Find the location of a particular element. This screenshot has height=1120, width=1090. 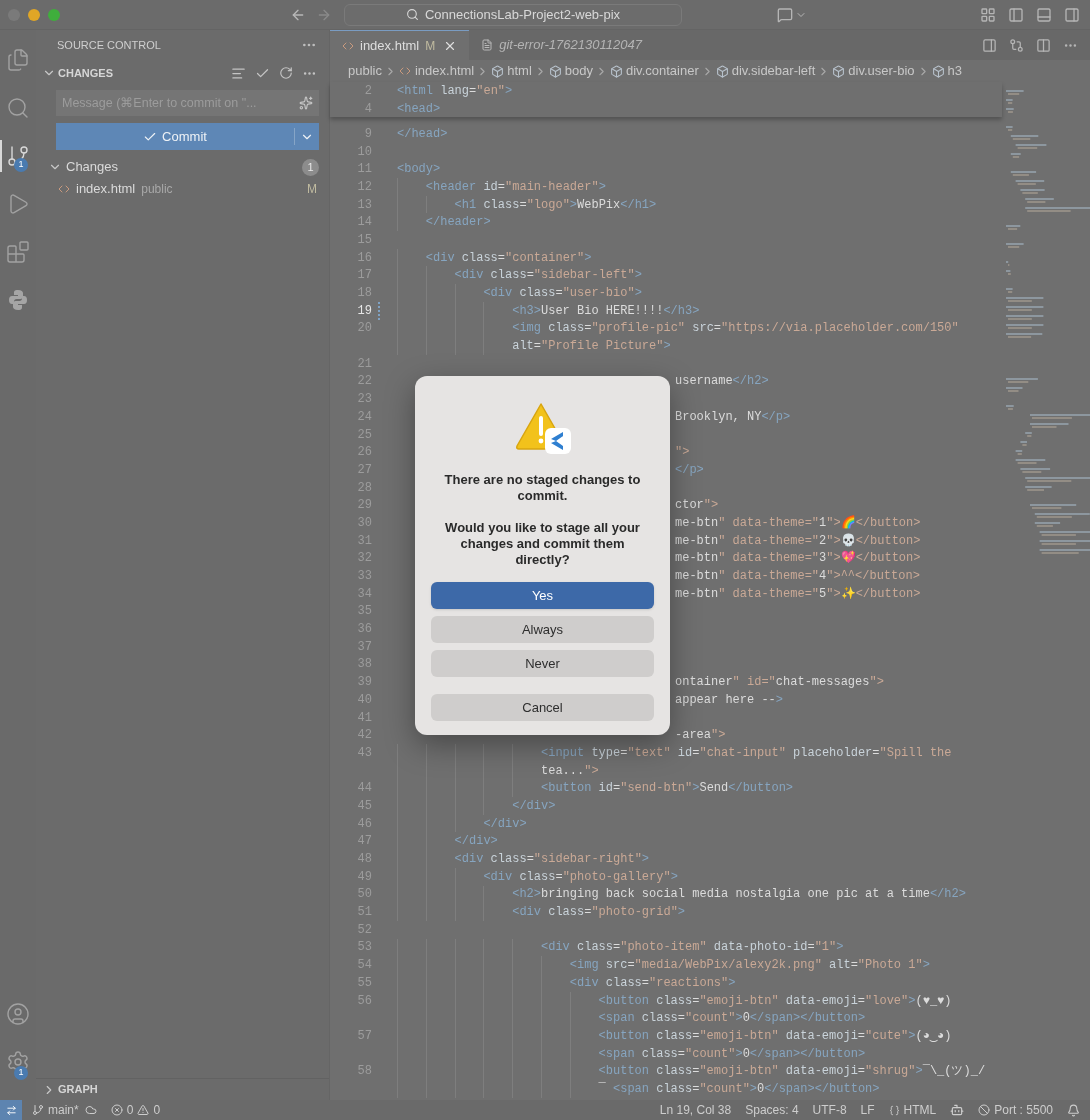

port-status: Port : 5500 is located at coordinates (1015, 1110).